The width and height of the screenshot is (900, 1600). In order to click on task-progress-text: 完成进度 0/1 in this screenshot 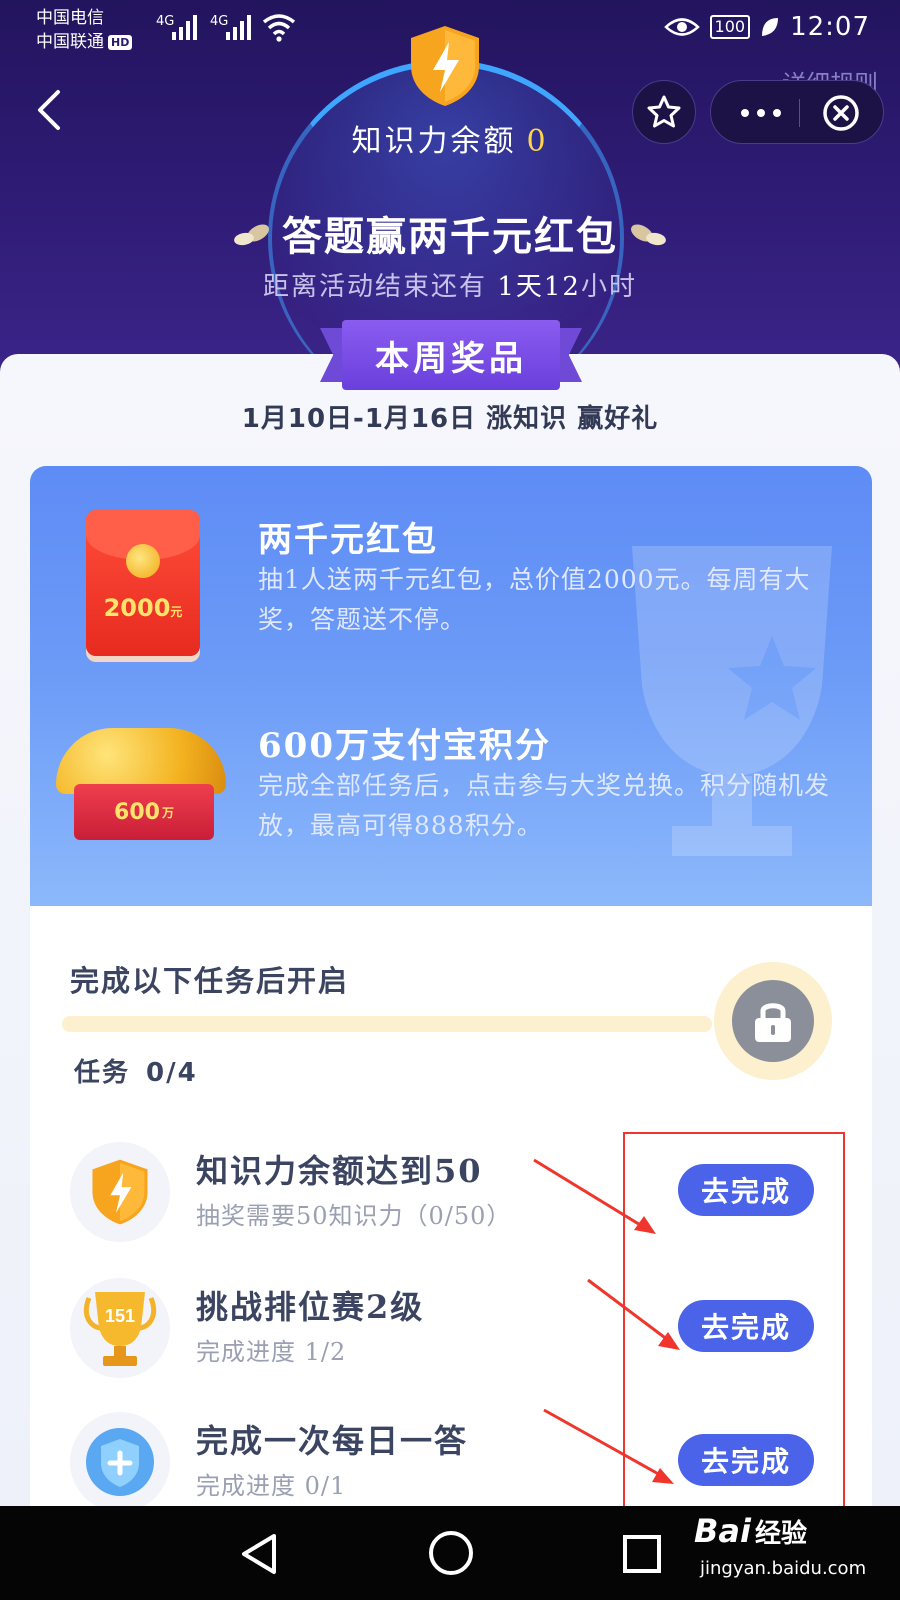, I will do `click(271, 1486)`.